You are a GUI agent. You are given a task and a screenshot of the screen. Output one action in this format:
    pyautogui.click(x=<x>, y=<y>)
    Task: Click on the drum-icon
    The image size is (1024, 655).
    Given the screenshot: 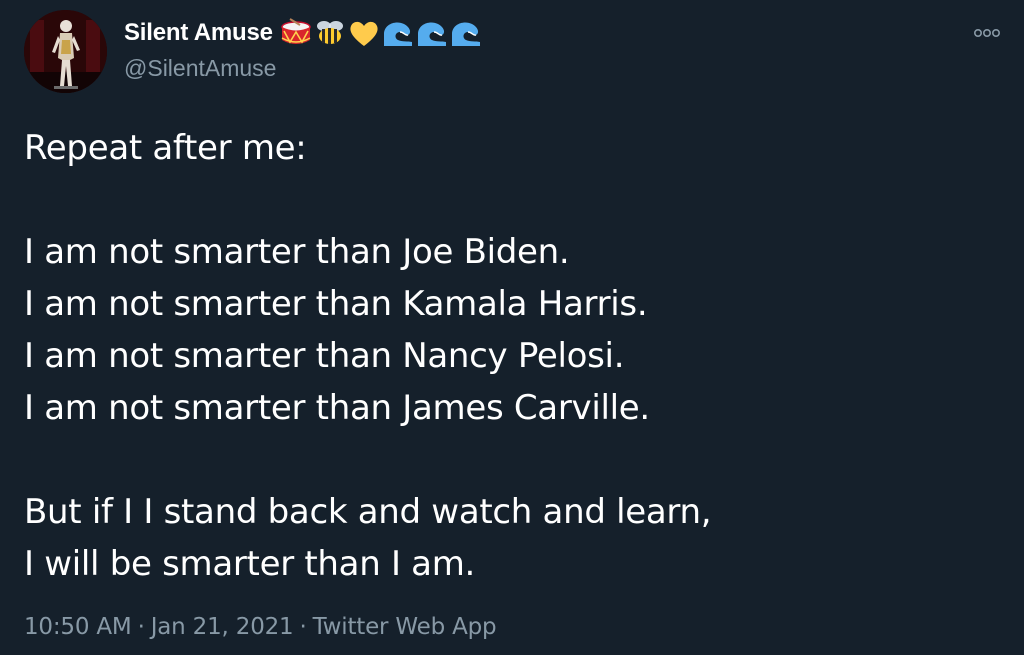 What is the action you would take?
    pyautogui.click(x=296, y=33)
    